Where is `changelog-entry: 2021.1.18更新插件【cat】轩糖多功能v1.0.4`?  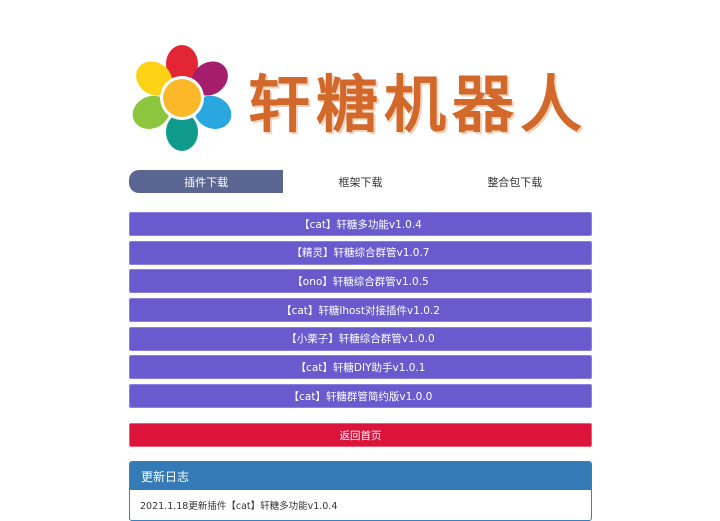
changelog-entry: 2021.1.18更新插件【cat】轩糖多功能v1.0.4 is located at coordinates (239, 506).